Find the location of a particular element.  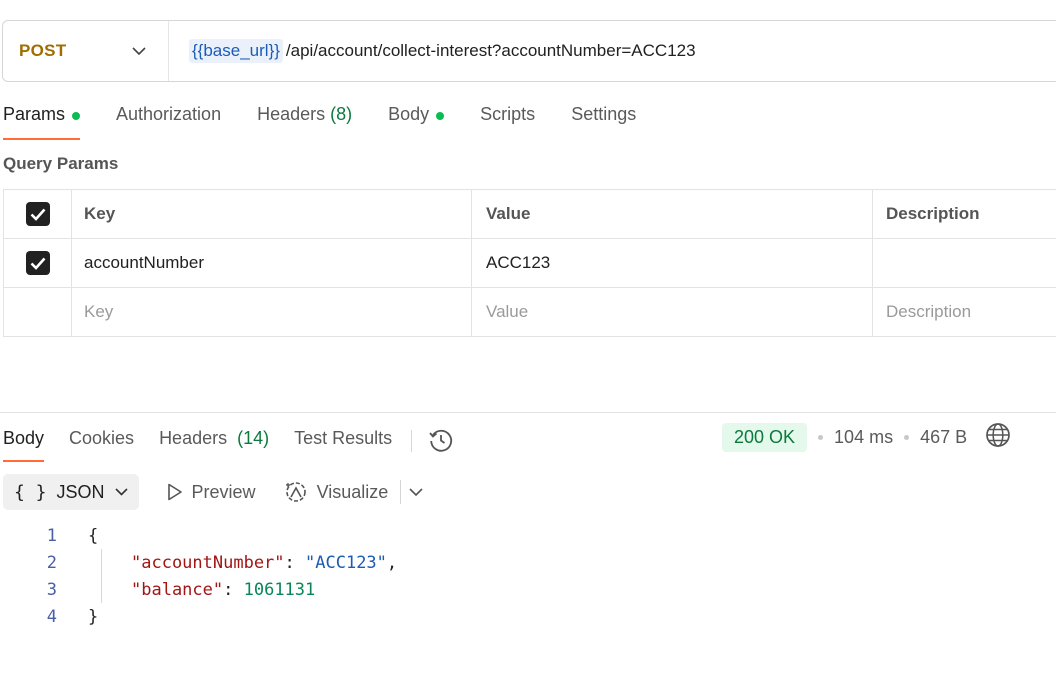

code-text: "balance": 1061131 is located at coordinates (186, 590).